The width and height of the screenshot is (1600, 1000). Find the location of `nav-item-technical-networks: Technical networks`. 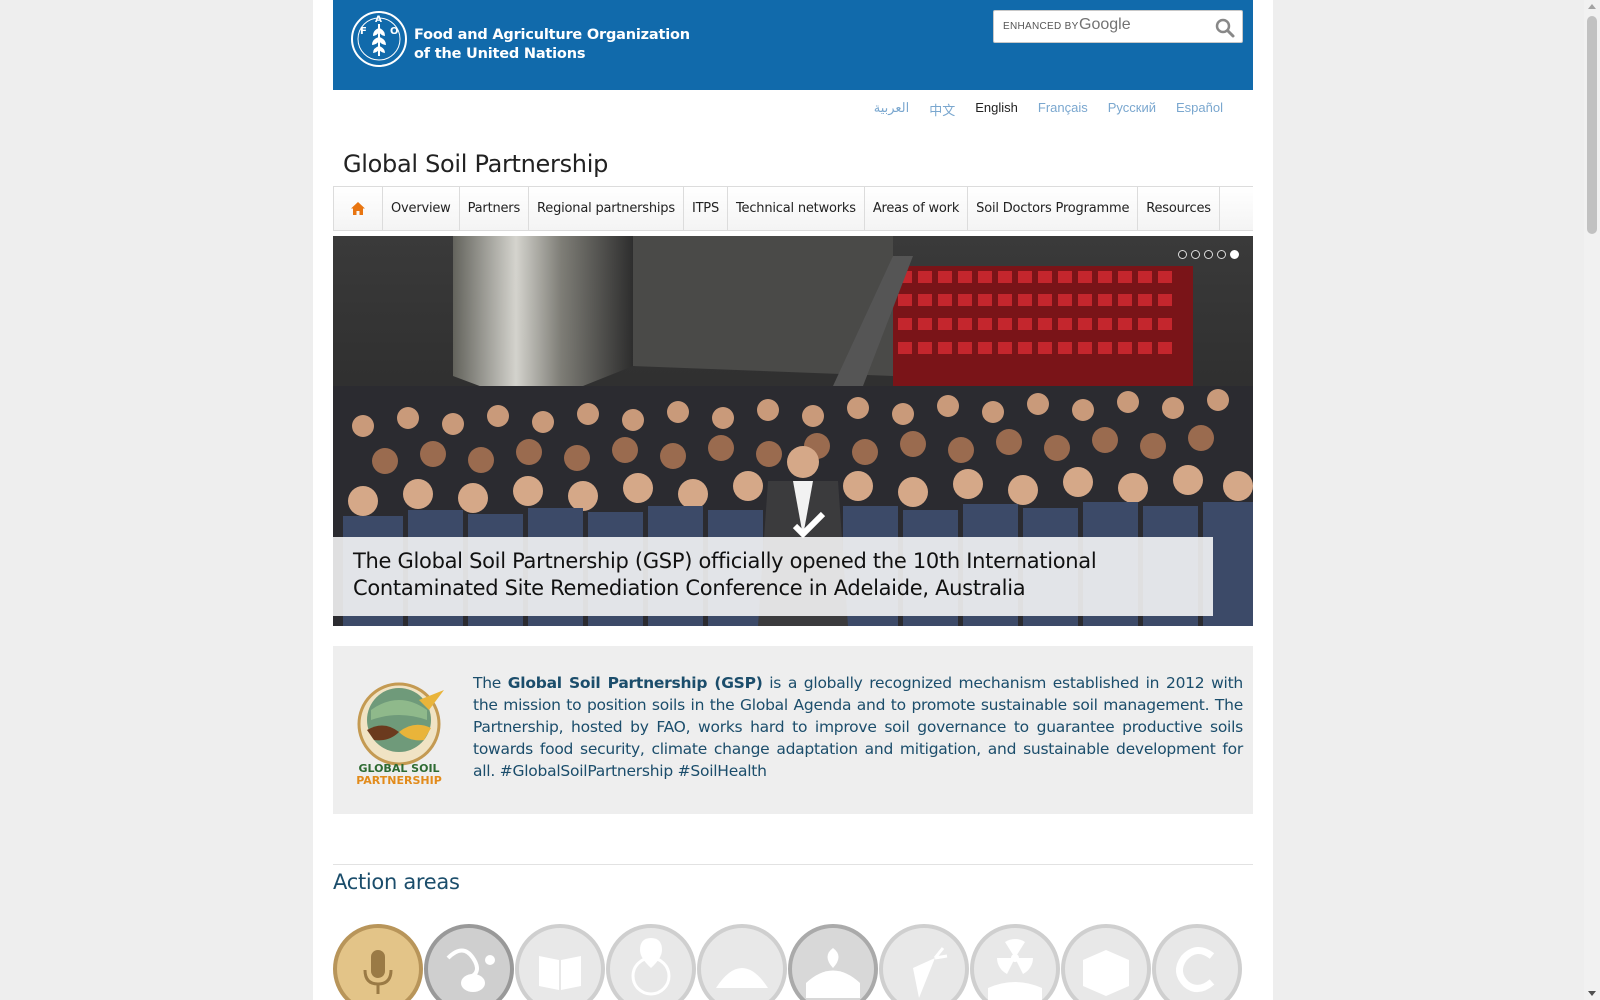

nav-item-technical-networks: Technical networks is located at coordinates (796, 208).